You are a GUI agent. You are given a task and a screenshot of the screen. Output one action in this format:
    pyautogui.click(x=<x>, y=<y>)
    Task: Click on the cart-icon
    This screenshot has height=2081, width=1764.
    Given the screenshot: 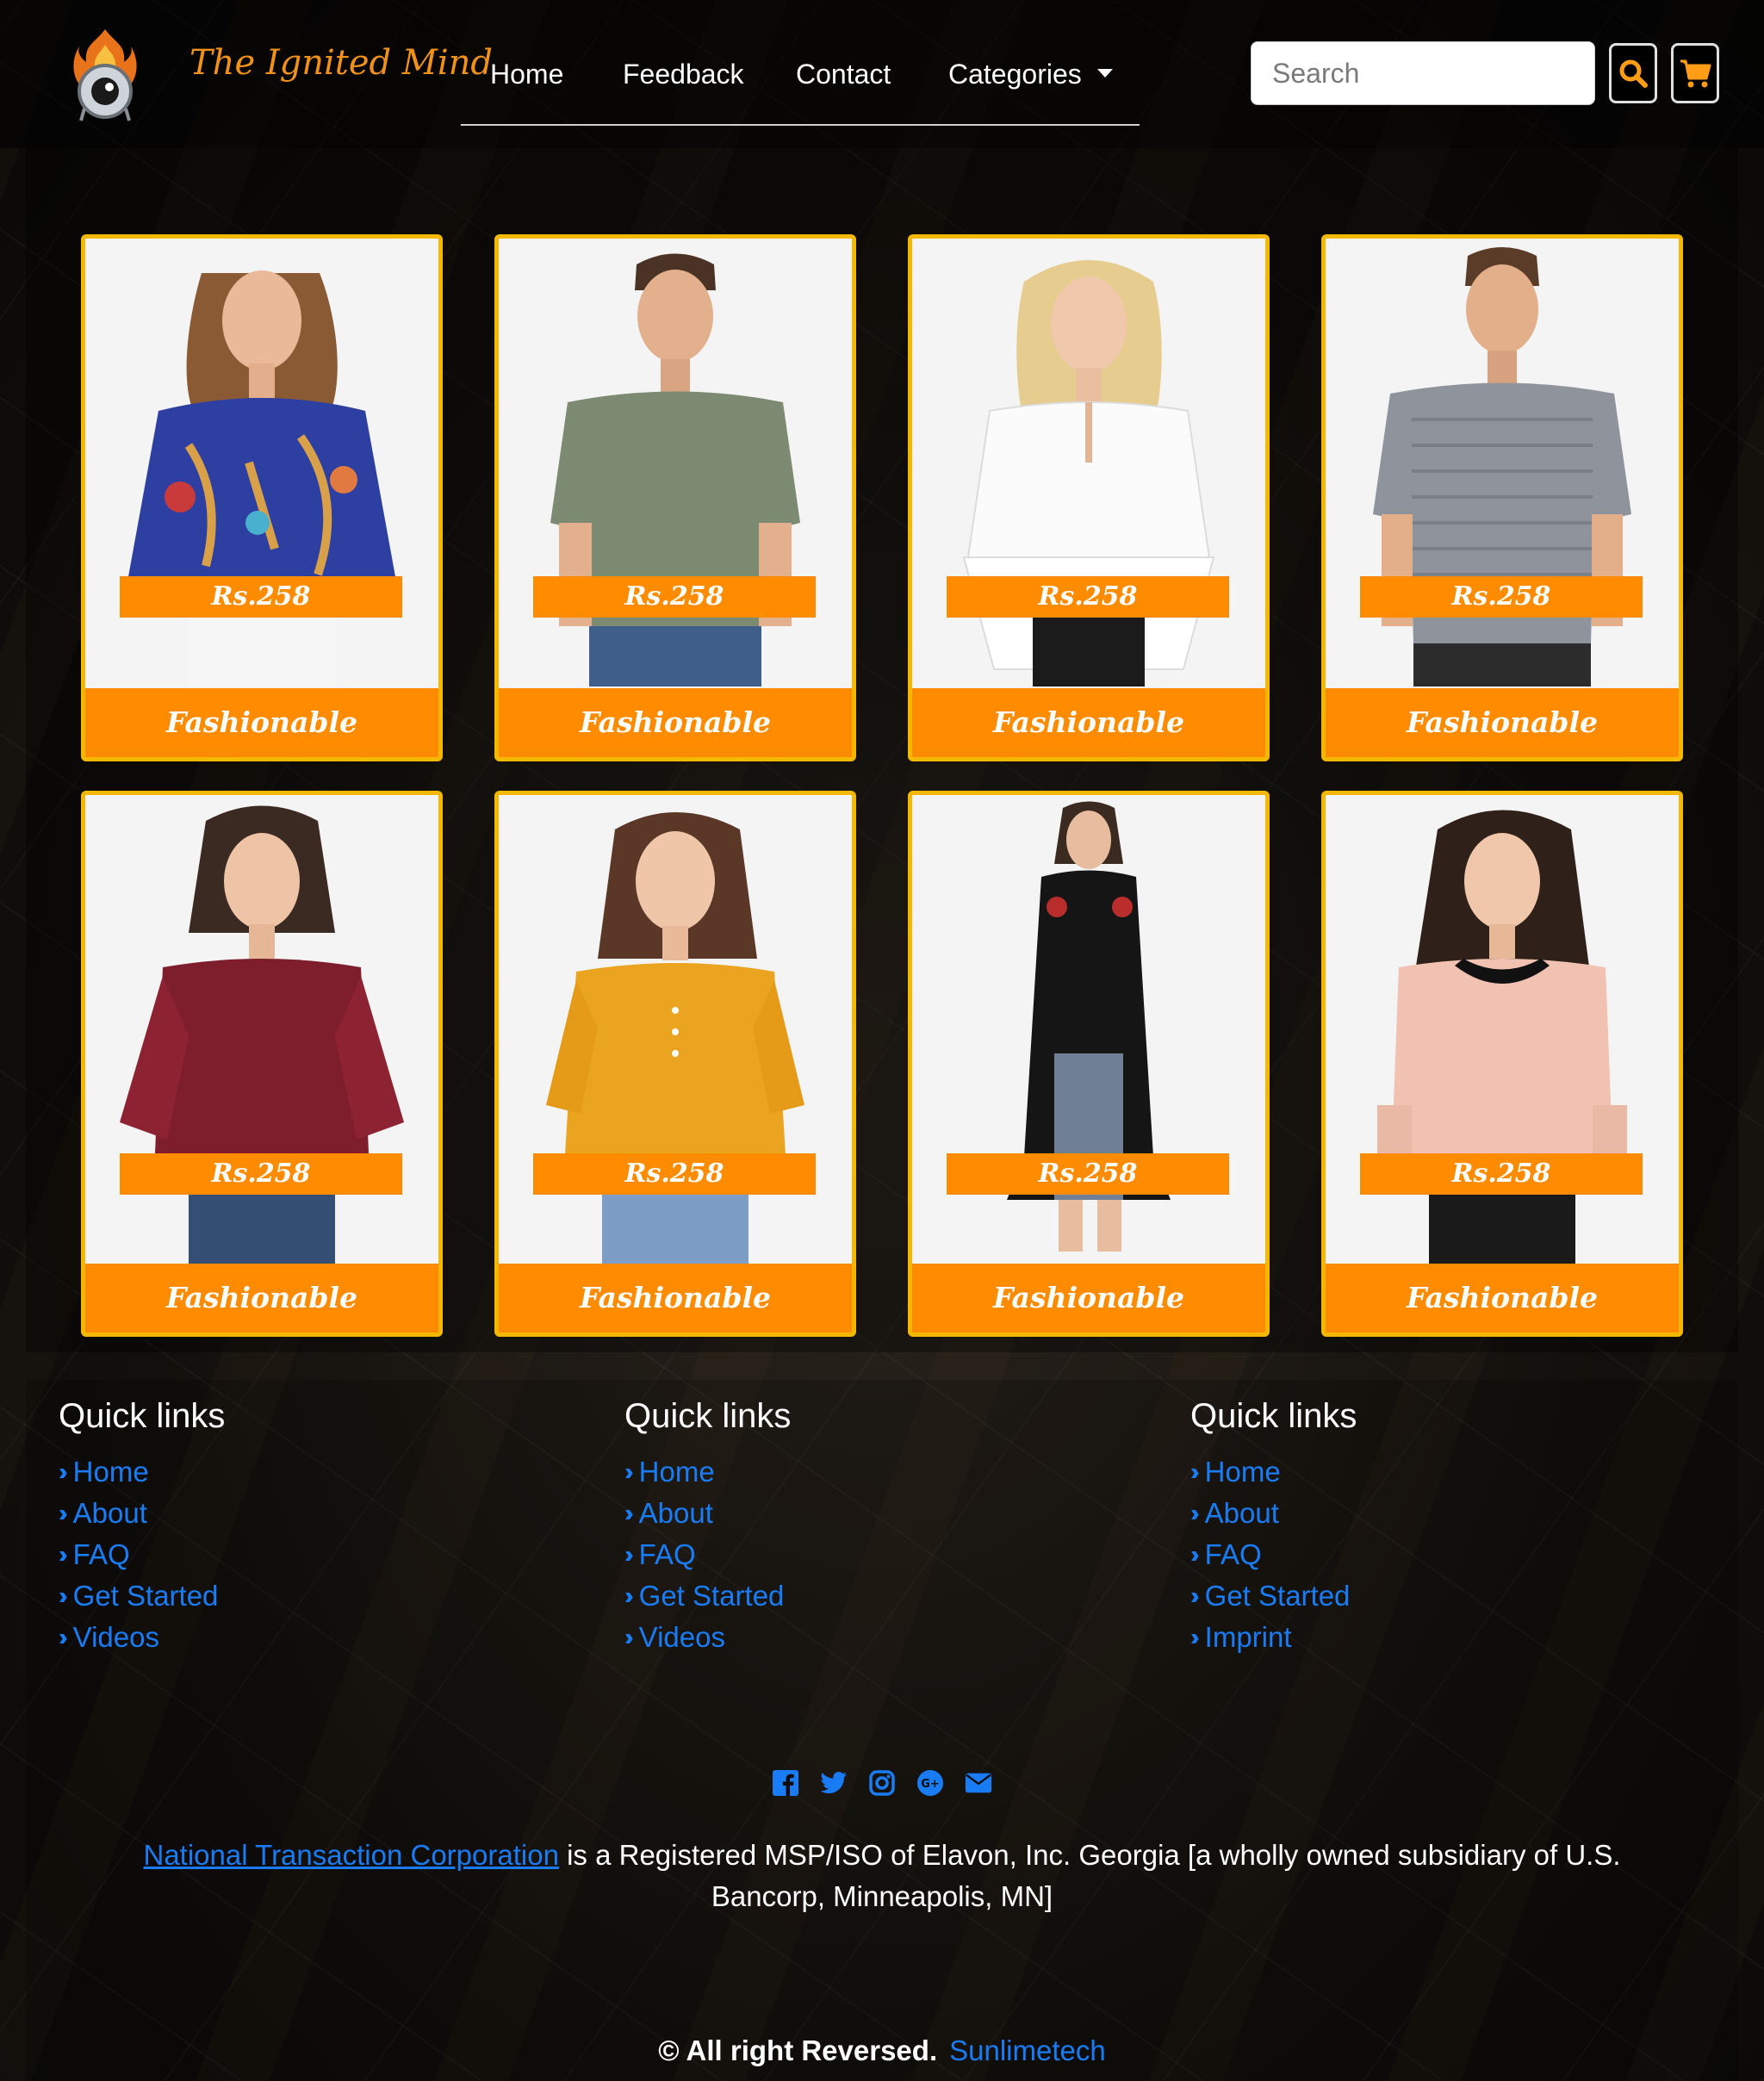 What is the action you would take?
    pyautogui.click(x=1695, y=73)
    